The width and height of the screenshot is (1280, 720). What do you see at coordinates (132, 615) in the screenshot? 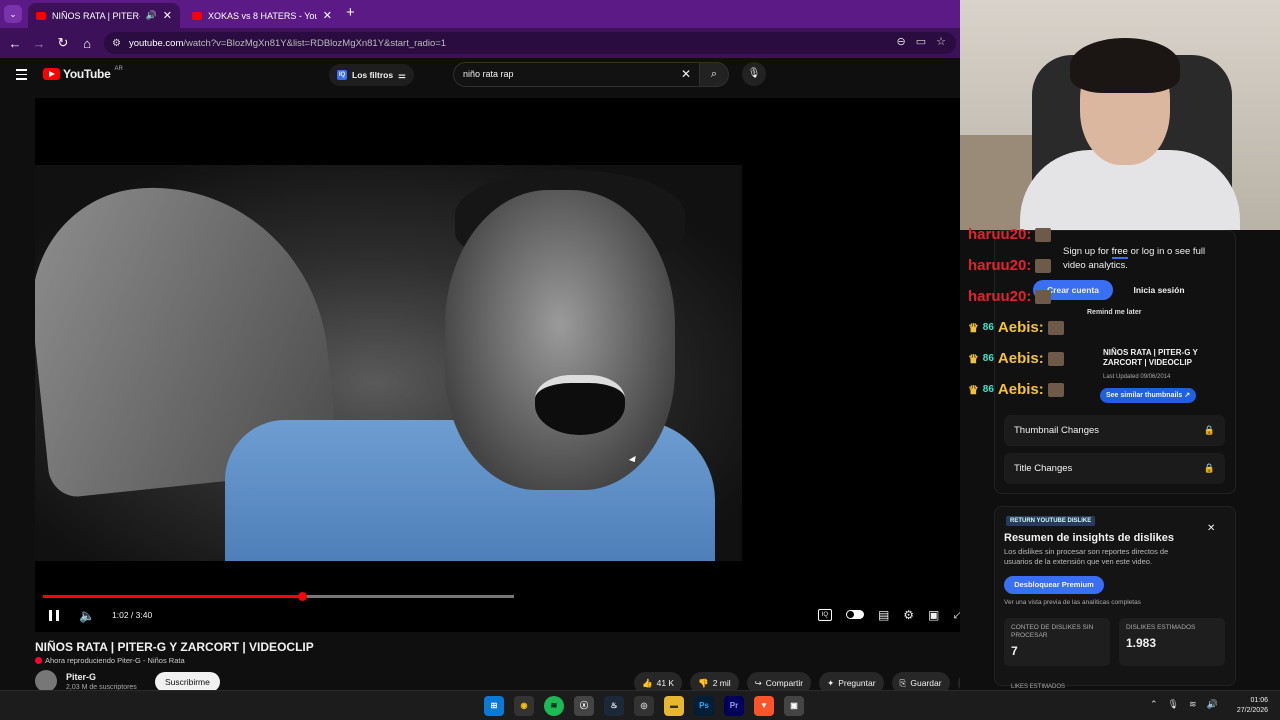
I see `time-display: 1:02 / 3:40` at bounding box center [132, 615].